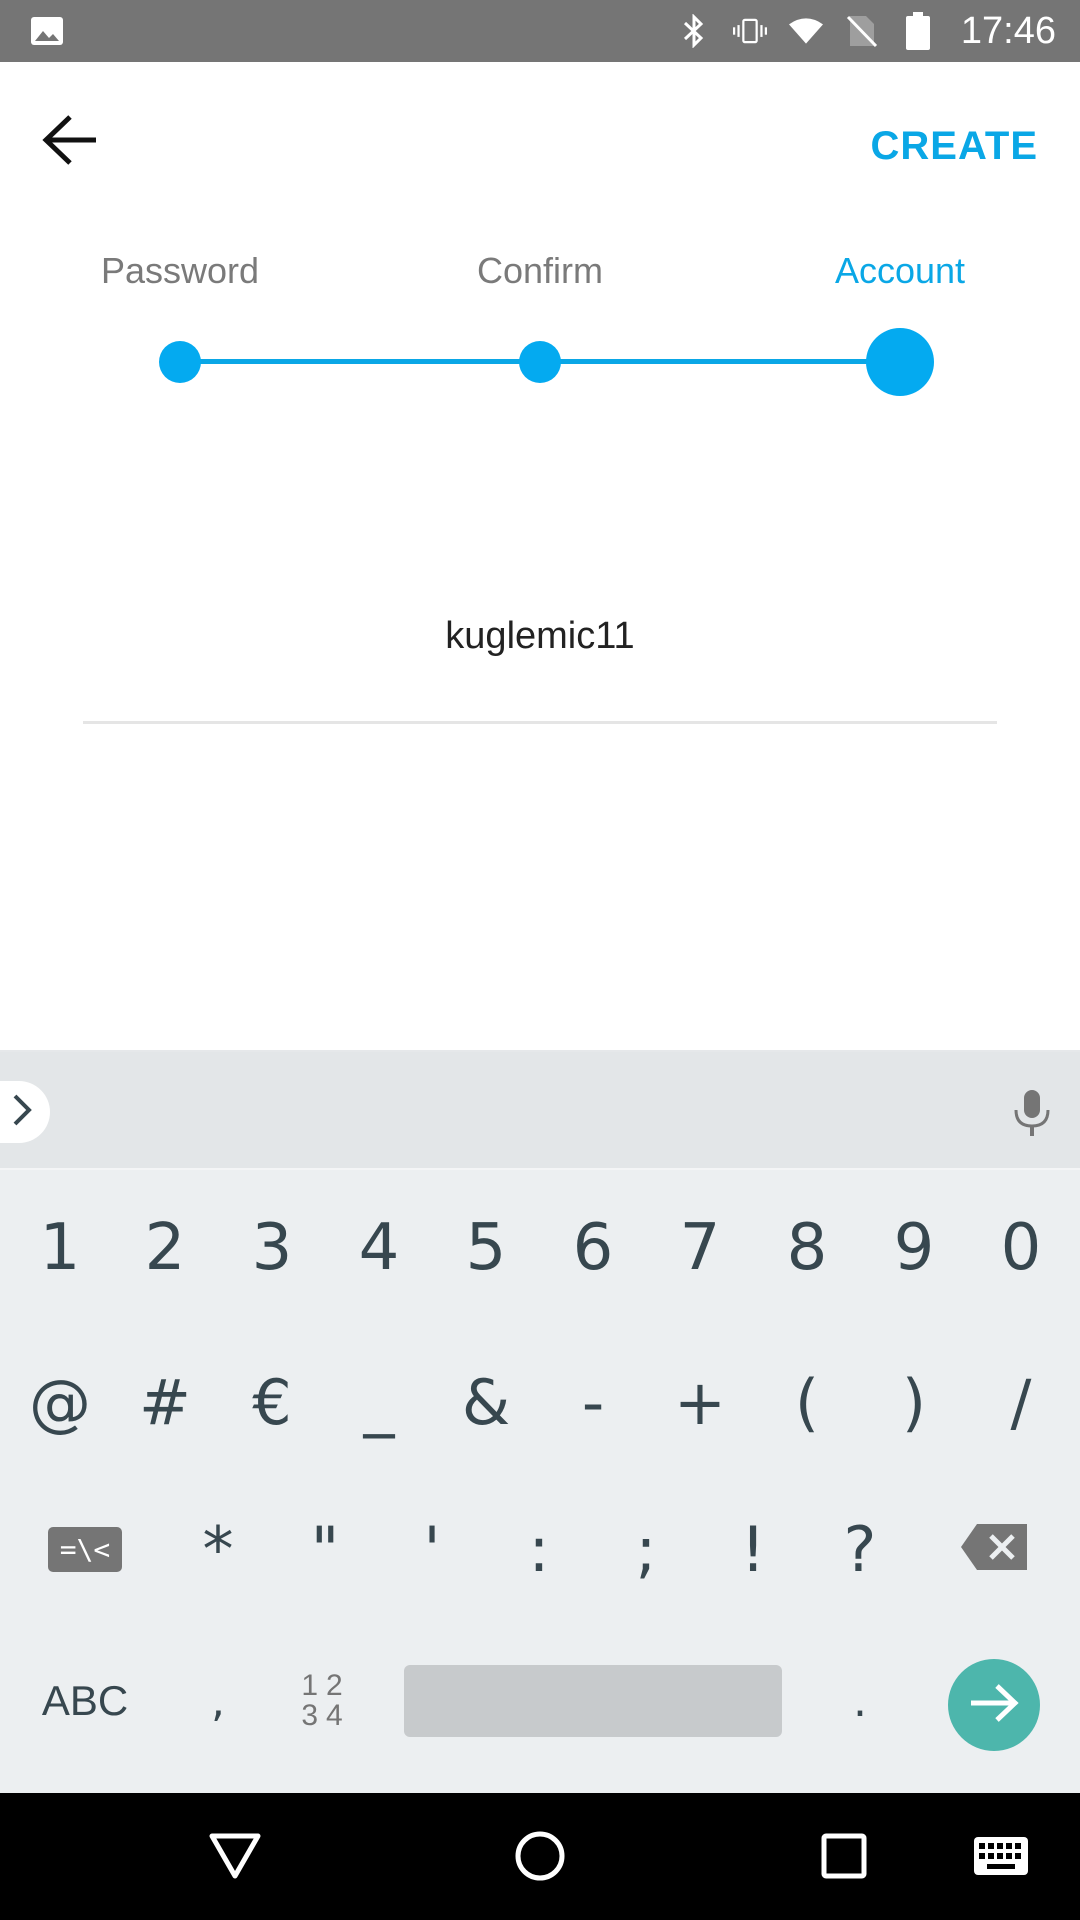  Describe the element at coordinates (862, 31) in the screenshot. I see `no-sim-icon` at that location.